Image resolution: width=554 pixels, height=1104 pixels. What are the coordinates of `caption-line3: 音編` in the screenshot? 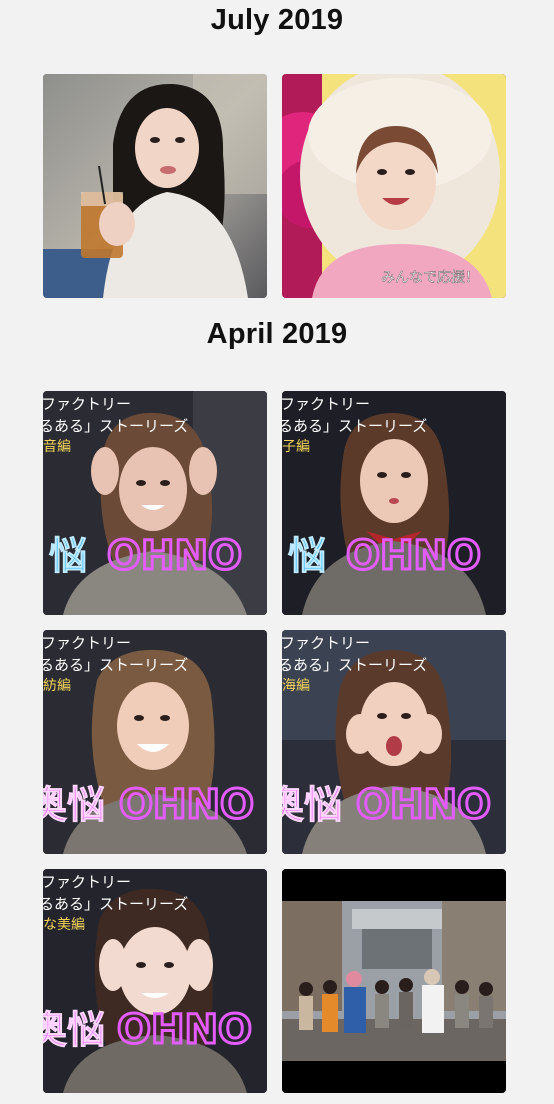 It's located at (57, 446).